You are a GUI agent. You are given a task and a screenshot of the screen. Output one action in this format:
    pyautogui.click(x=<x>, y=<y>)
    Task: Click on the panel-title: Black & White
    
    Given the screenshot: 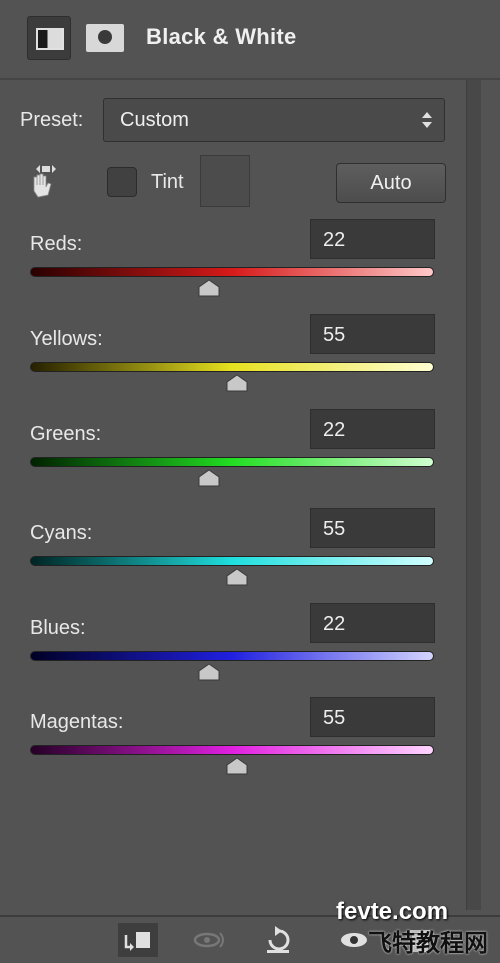 What is the action you would take?
    pyautogui.click(x=221, y=36)
    